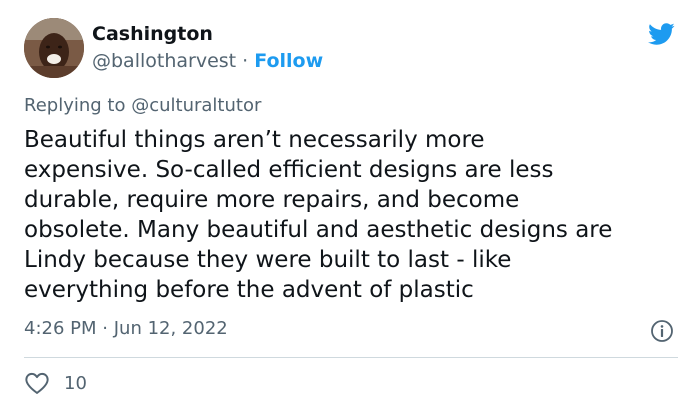 This screenshot has height=410, width=700. Describe the element at coordinates (662, 331) in the screenshot. I see `info-icon` at that location.